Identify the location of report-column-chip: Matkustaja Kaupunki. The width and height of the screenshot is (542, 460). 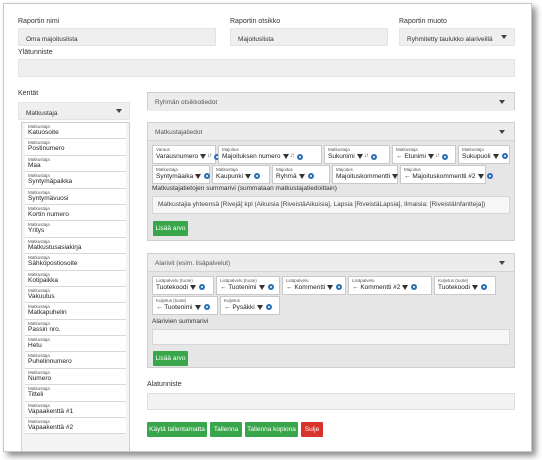
(241, 174).